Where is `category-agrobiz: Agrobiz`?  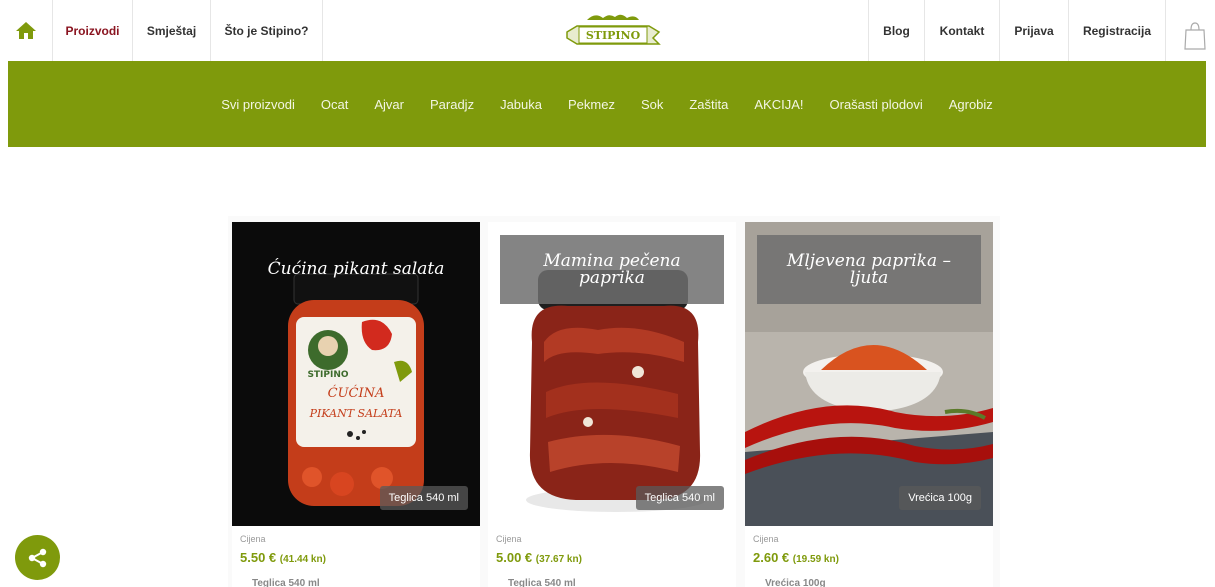 category-agrobiz: Agrobiz is located at coordinates (971, 104).